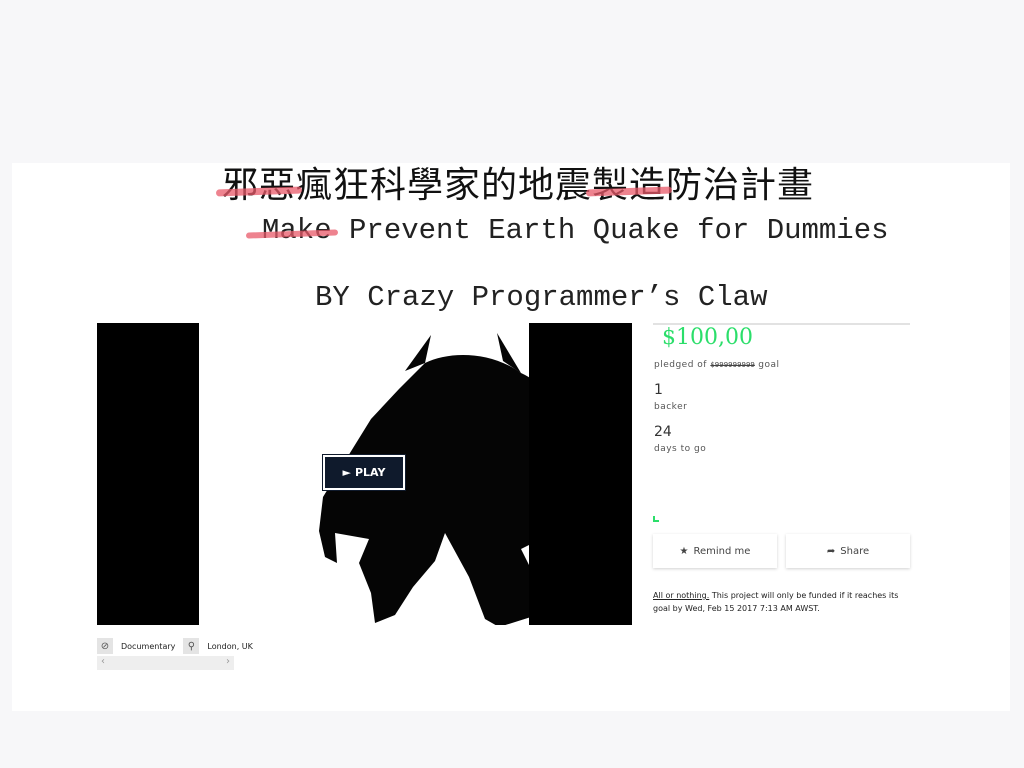  Describe the element at coordinates (165, 663) in the screenshot. I see `horizontal-scrollbar: ‹ ›` at that location.